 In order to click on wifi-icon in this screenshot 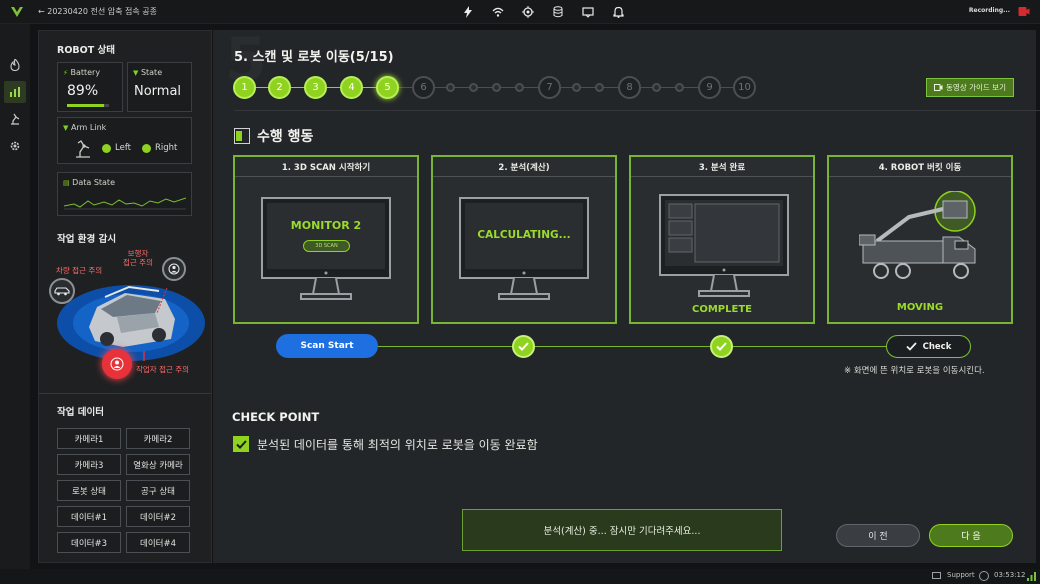, I will do `click(498, 12)`.